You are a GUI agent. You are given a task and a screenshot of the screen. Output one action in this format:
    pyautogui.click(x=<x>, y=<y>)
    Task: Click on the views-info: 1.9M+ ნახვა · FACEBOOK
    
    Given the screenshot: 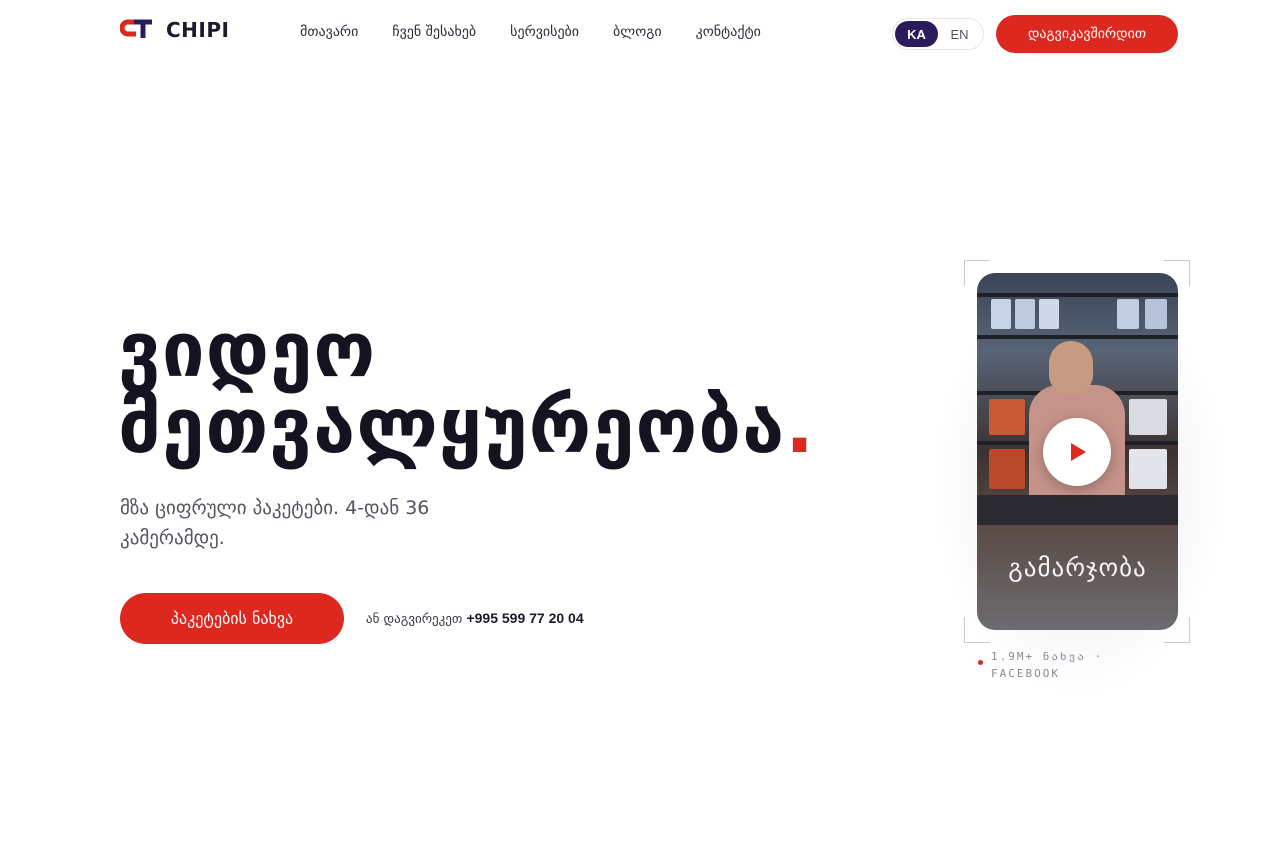 What is the action you would take?
    pyautogui.click(x=1059, y=665)
    